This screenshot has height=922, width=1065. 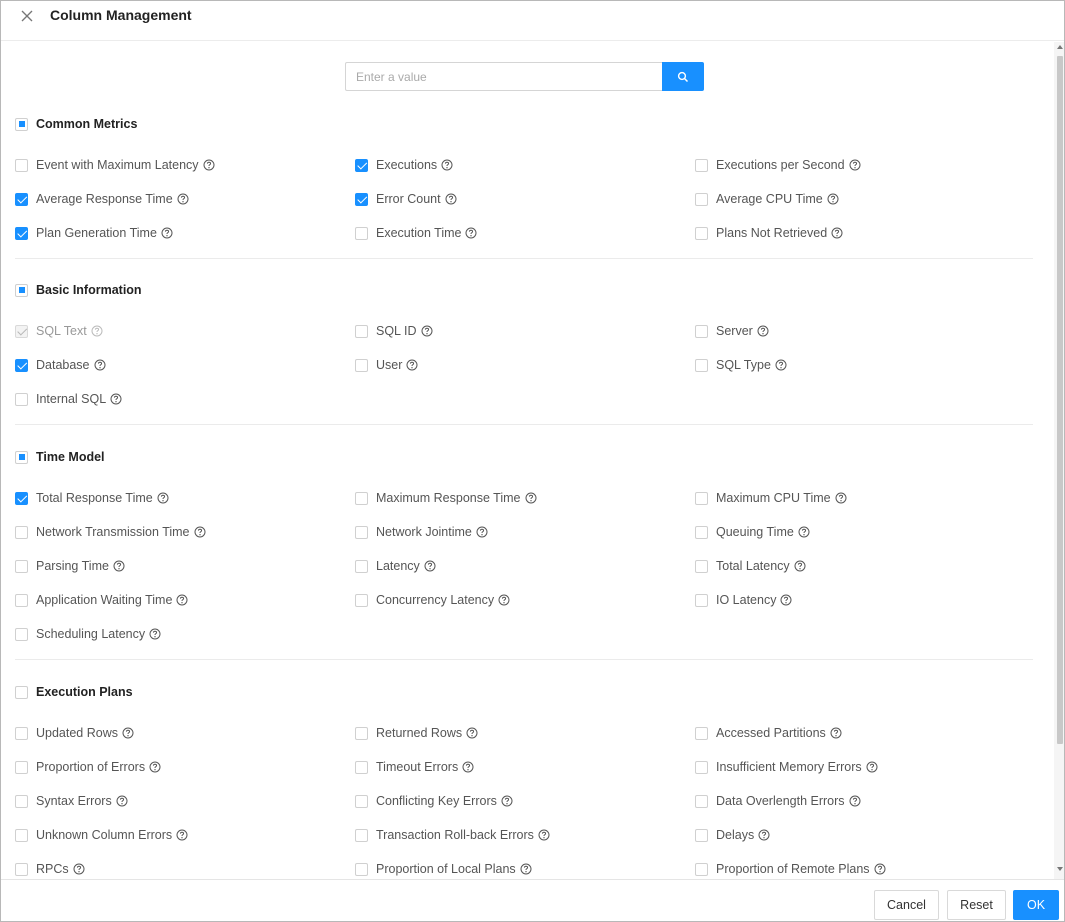 What do you see at coordinates (71, 801) in the screenshot?
I see `column-option-syntax-errors: Syntax Errors` at bounding box center [71, 801].